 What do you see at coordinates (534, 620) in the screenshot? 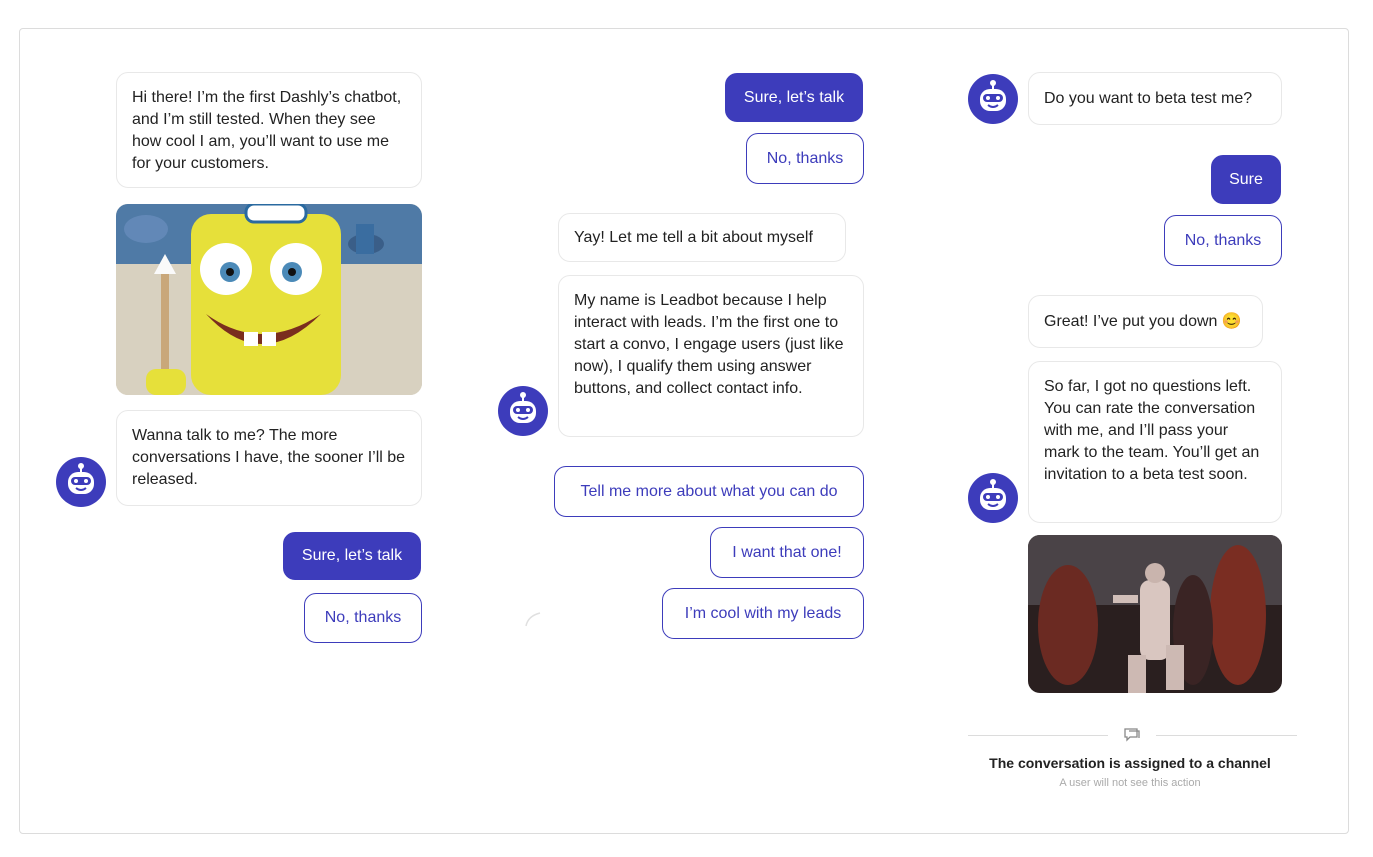
I see `loading-spinner-icon` at bounding box center [534, 620].